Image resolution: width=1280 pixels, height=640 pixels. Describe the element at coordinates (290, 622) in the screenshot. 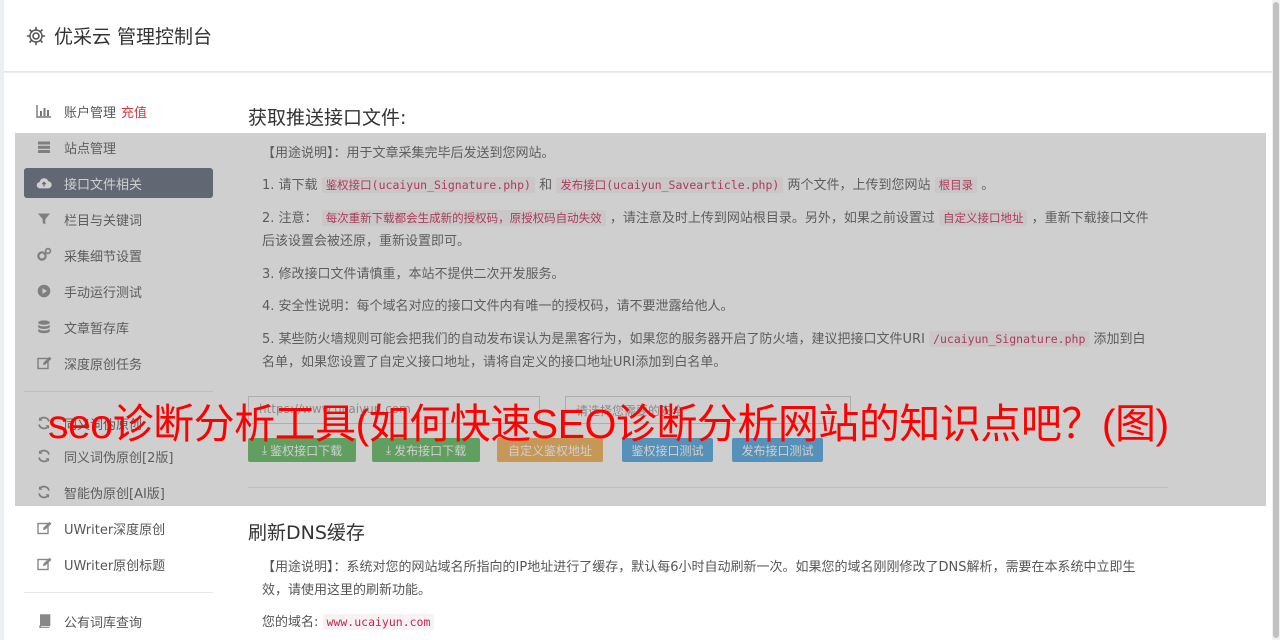

I see `domain-label: 您的域名:` at that location.